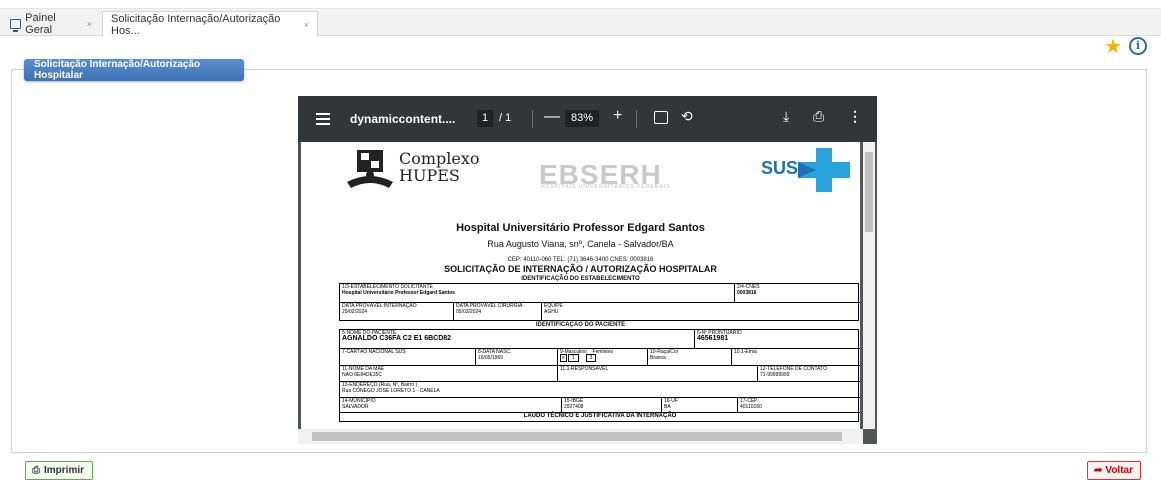 The height and width of the screenshot is (480, 1161). What do you see at coordinates (606, 187) in the screenshot?
I see `ebserh-logo-sub: HOSPITAIS UNIVERSITÁRIOS FEDERAIS` at bounding box center [606, 187].